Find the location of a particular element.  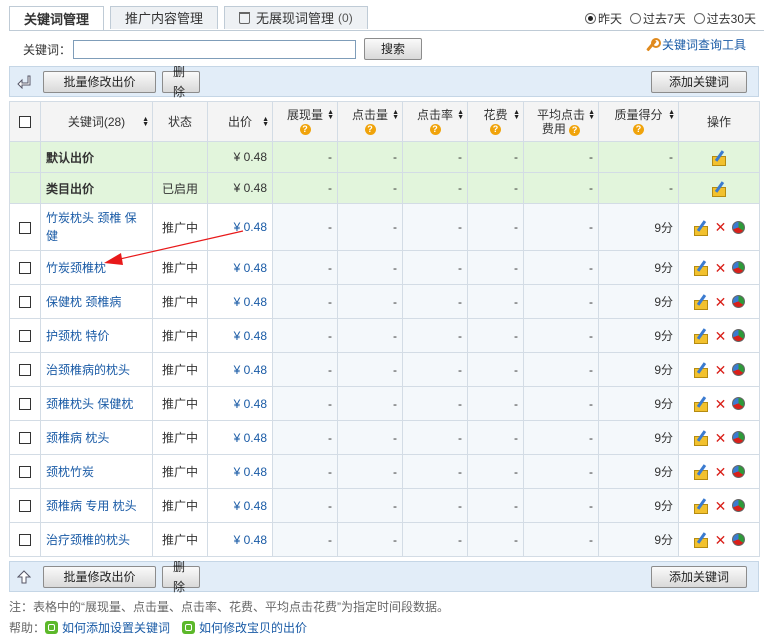

col-impressions: 展现量? ▲ ▼ is located at coordinates (305, 121).